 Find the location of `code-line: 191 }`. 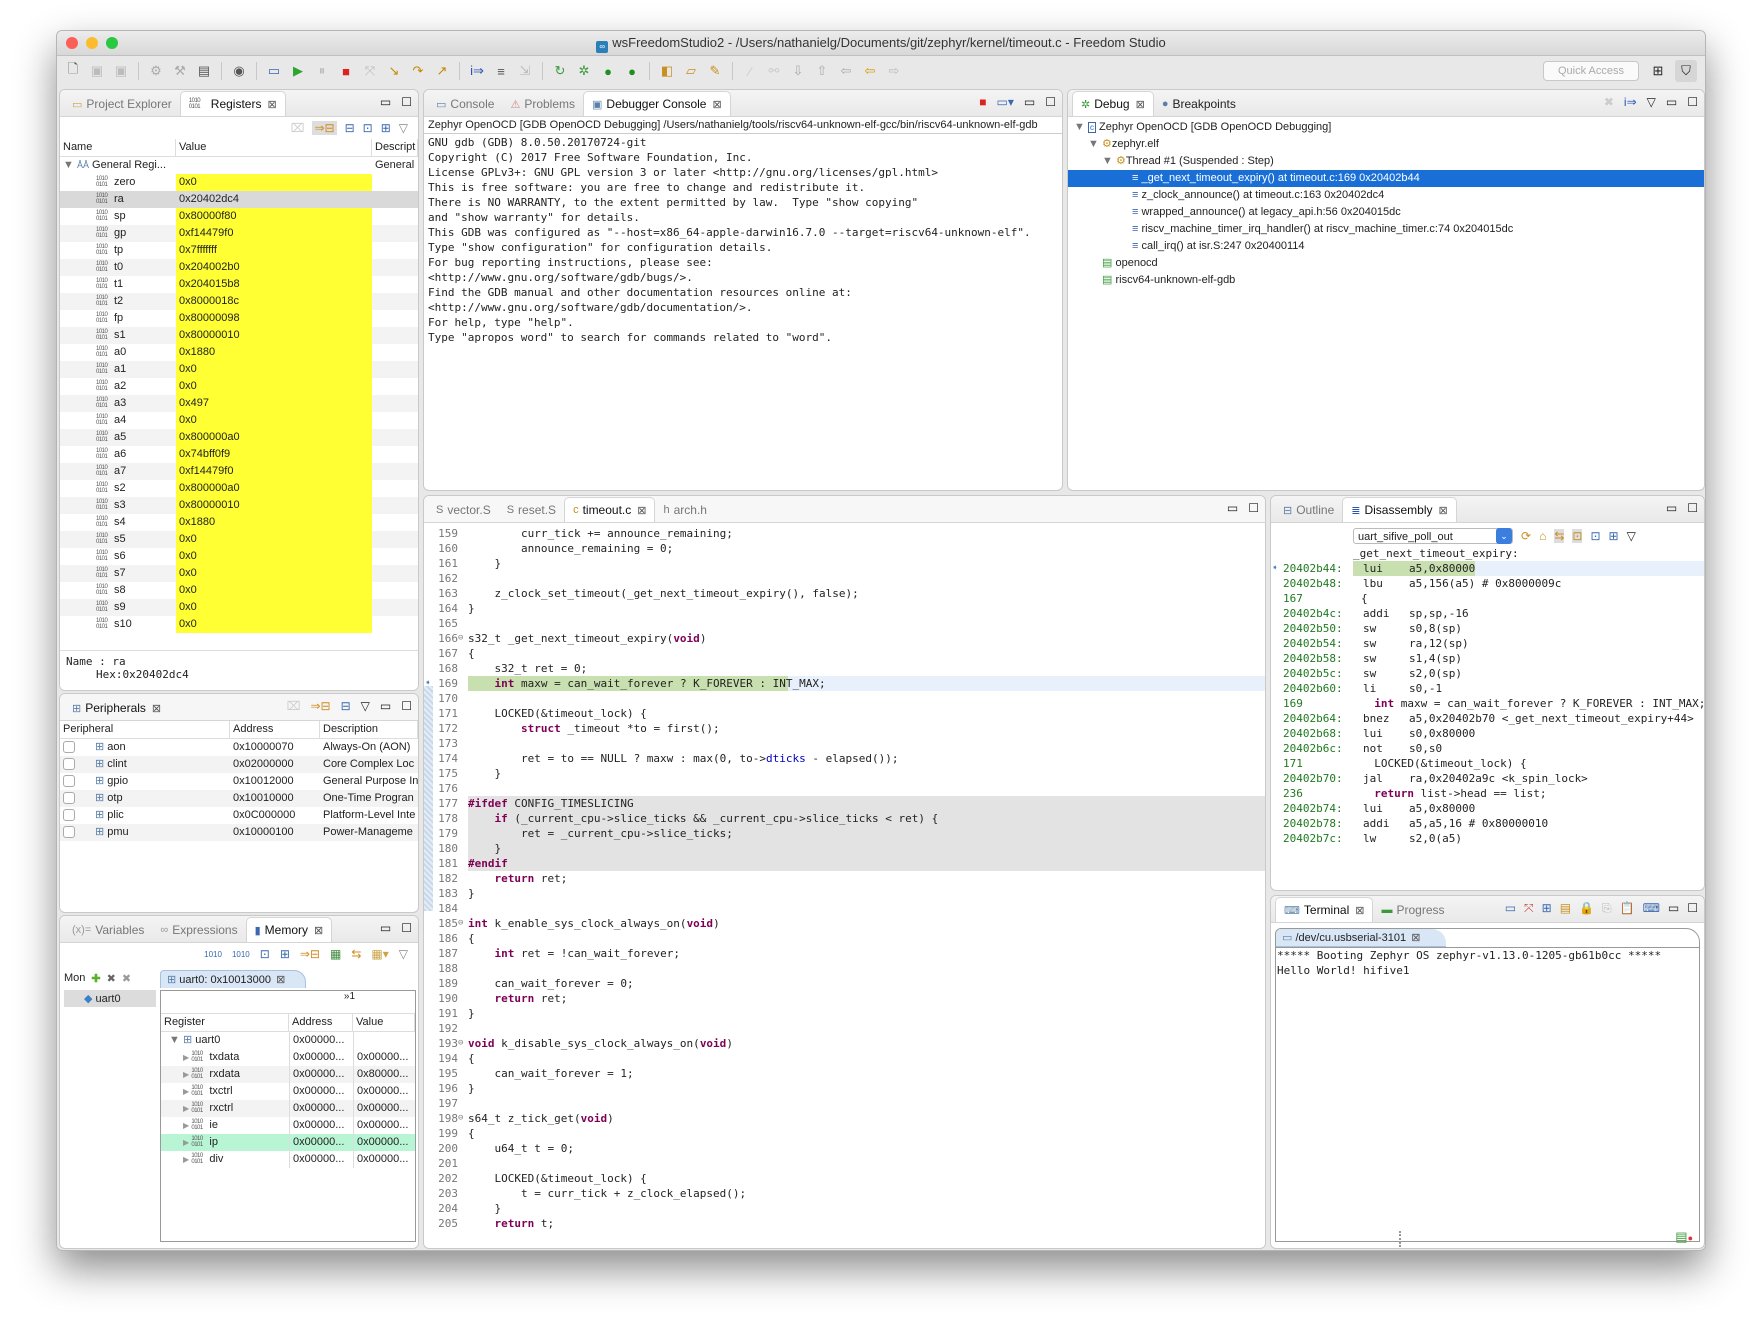

code-line: 191 } is located at coordinates (844, 1013).